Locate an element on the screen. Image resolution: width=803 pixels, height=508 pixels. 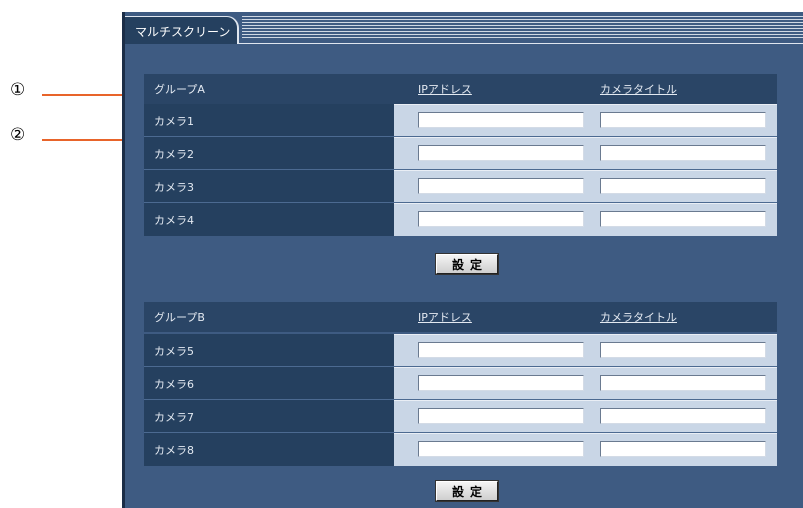
camera-label: カメラ1 is located at coordinates (174, 121).